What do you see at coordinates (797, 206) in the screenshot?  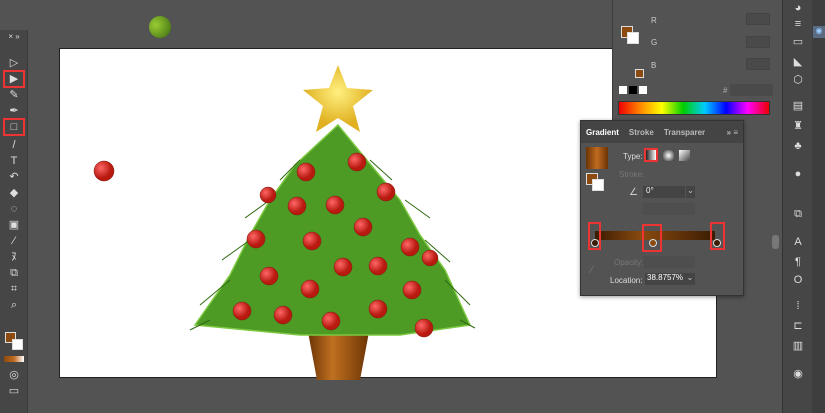 I see `panel-dock: ◕ ≡ ▭ ◣ ⬡ ▤ ♜ ♣ ● ⧉ A ¶ O ⁞ ⊏ ▥ ◉` at bounding box center [797, 206].